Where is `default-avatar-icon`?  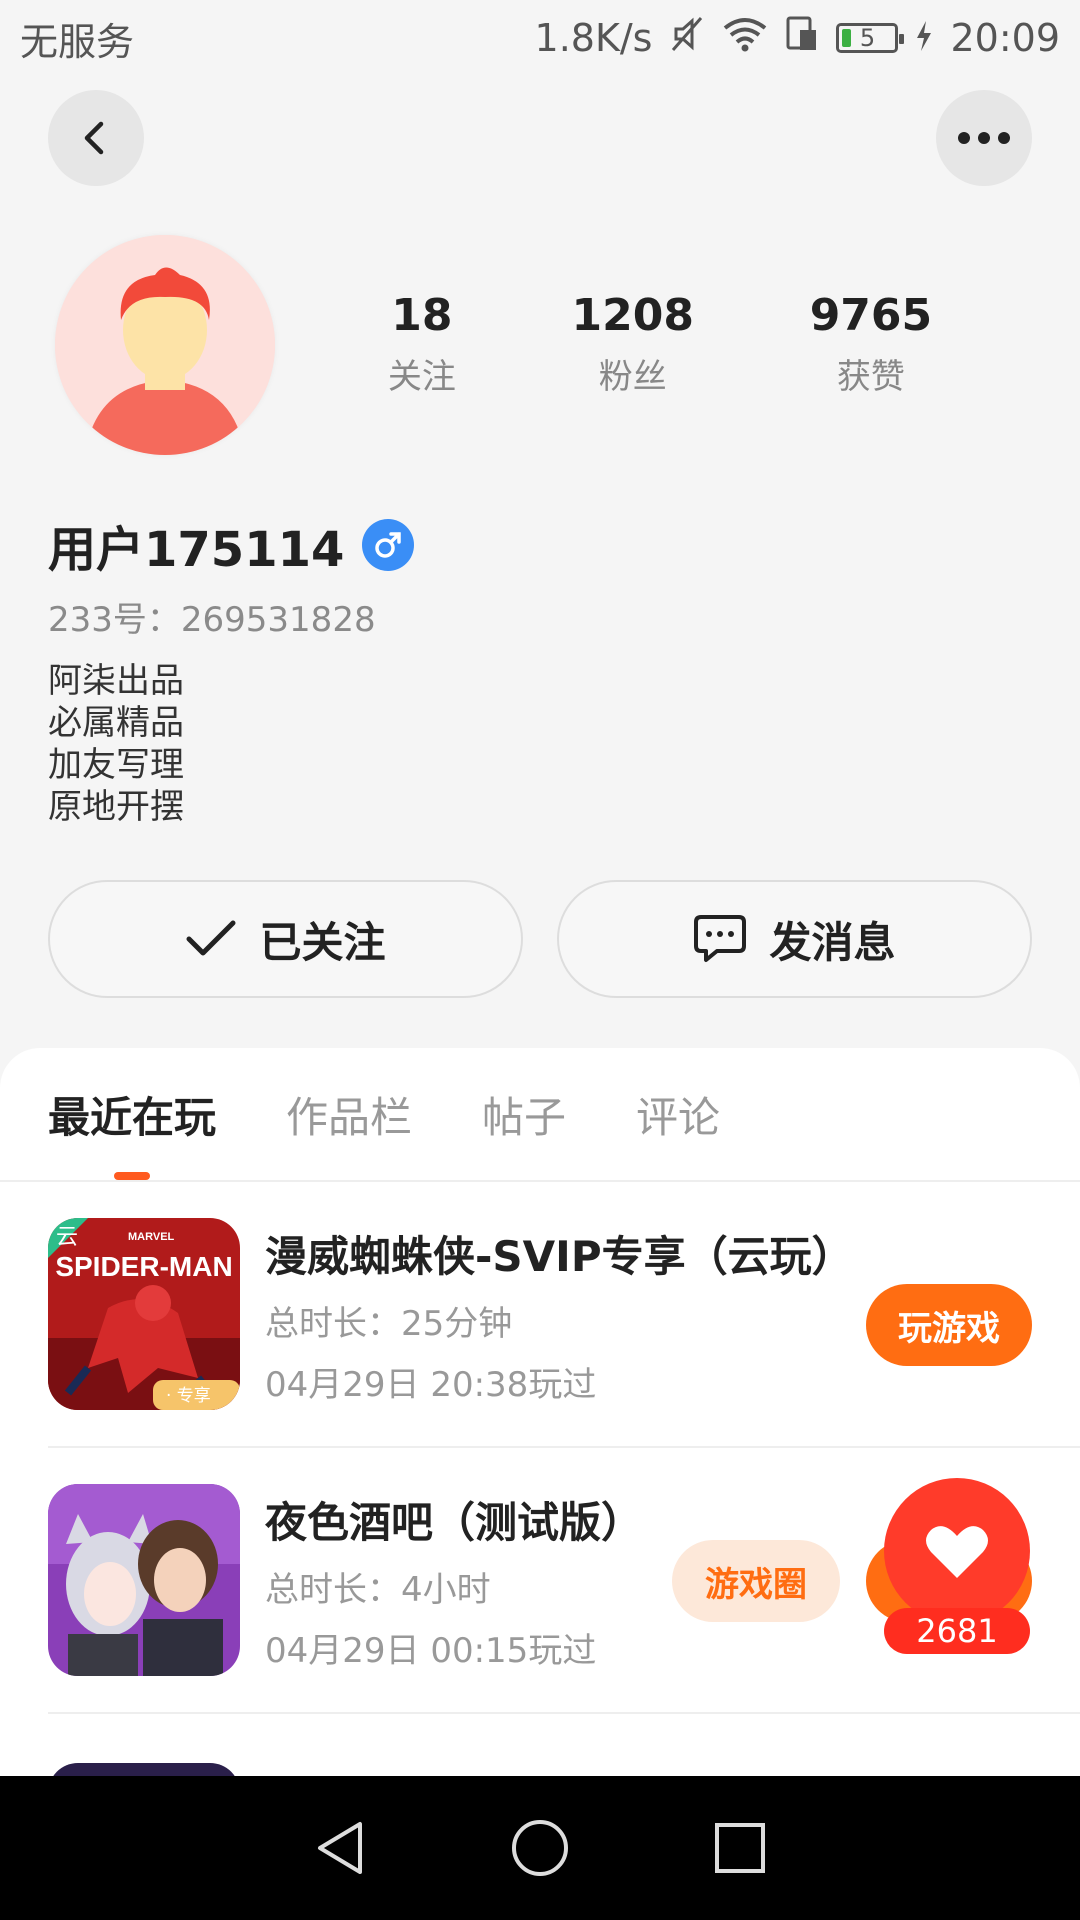 default-avatar-icon is located at coordinates (165, 345).